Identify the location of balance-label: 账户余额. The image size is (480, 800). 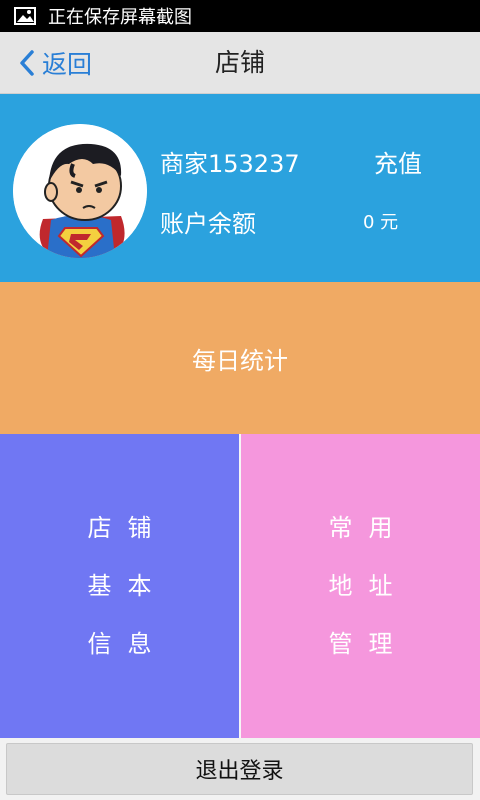
(208, 224).